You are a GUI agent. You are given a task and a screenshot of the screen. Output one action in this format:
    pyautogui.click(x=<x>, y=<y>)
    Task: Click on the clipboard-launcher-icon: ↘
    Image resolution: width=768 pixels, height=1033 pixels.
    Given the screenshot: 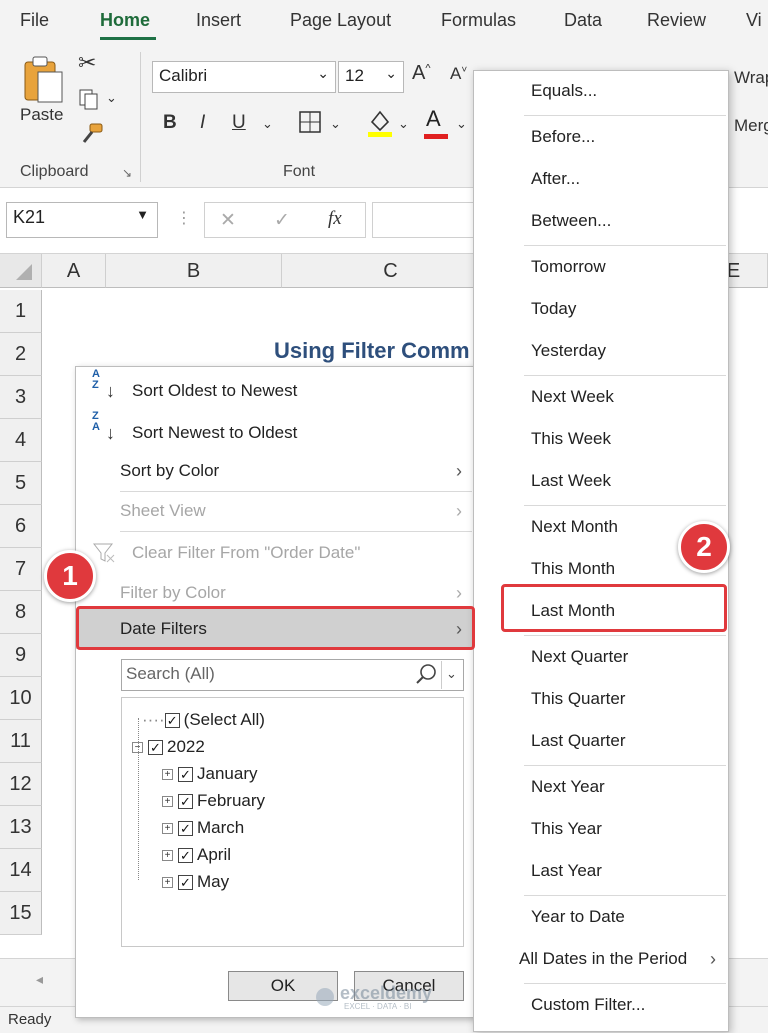 What is the action you would take?
    pyautogui.click(x=127, y=173)
    